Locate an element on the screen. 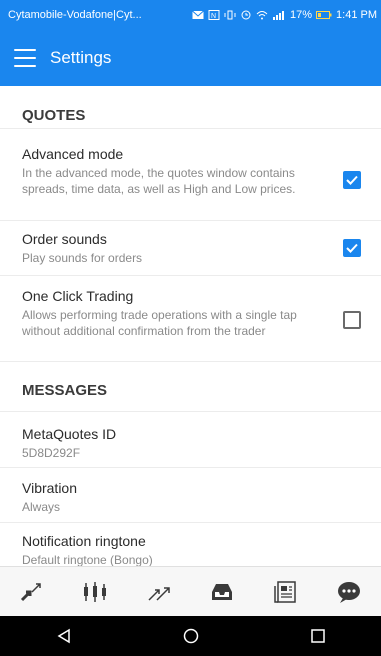 The image size is (381, 656). advanced-mode-checkbox is located at coordinates (352, 180).